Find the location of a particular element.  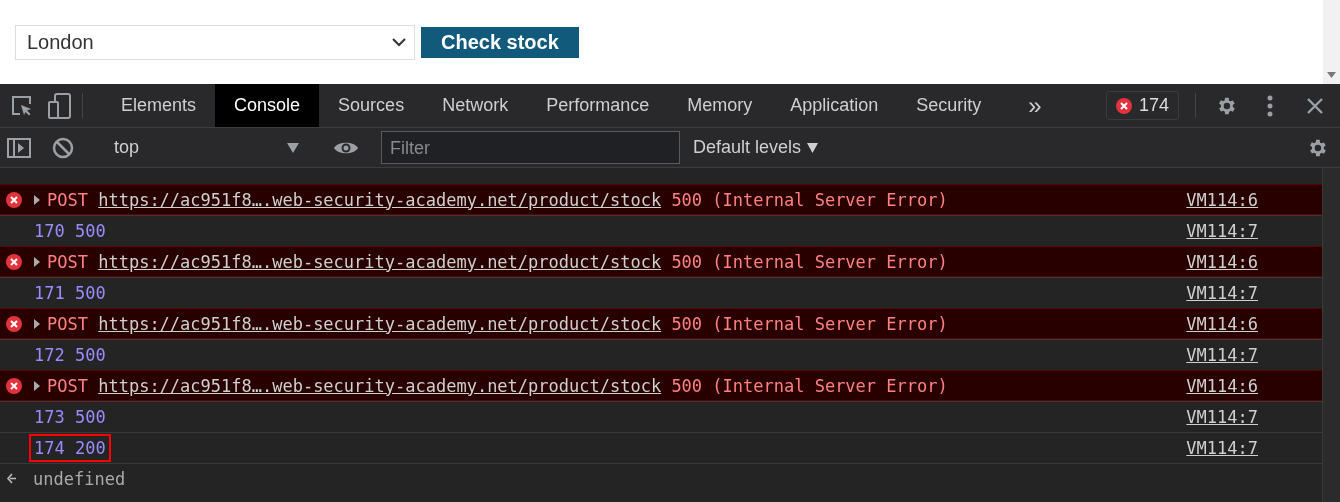

sidebar-toggle-icon is located at coordinates (19, 147).